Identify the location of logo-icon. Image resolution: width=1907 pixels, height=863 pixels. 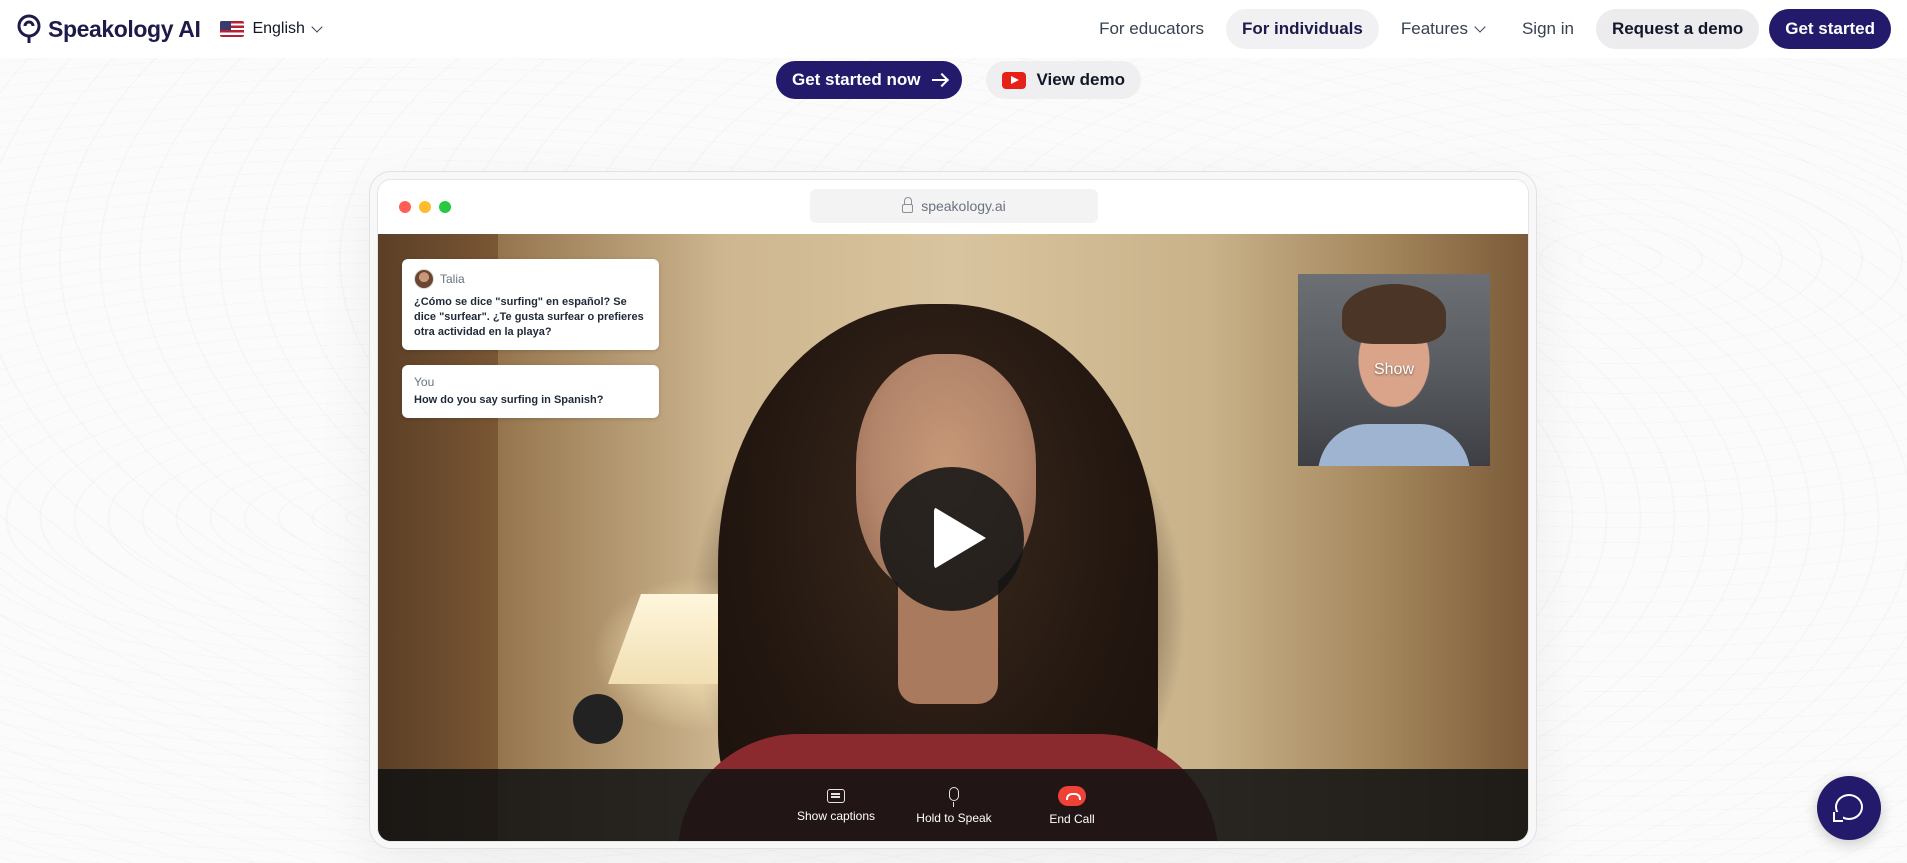
(29, 28).